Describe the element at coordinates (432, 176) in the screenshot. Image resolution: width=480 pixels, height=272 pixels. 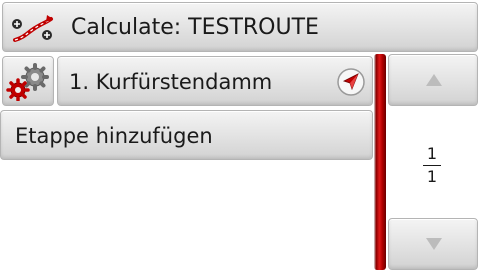
I see `page-total: 1` at that location.